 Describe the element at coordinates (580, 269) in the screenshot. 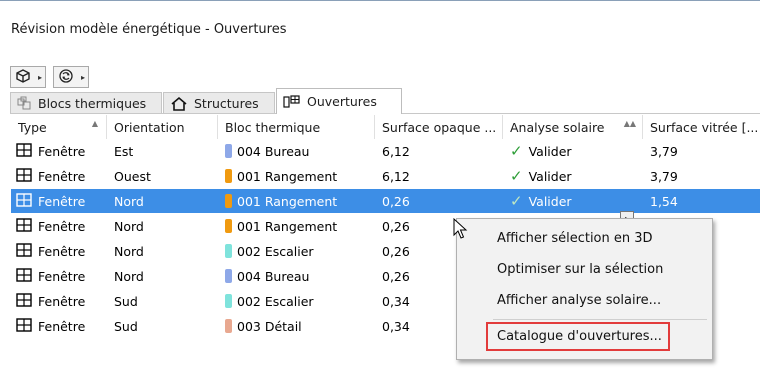

I see `menu-item-optimiser-selection: Optimiser sur la sélection` at that location.